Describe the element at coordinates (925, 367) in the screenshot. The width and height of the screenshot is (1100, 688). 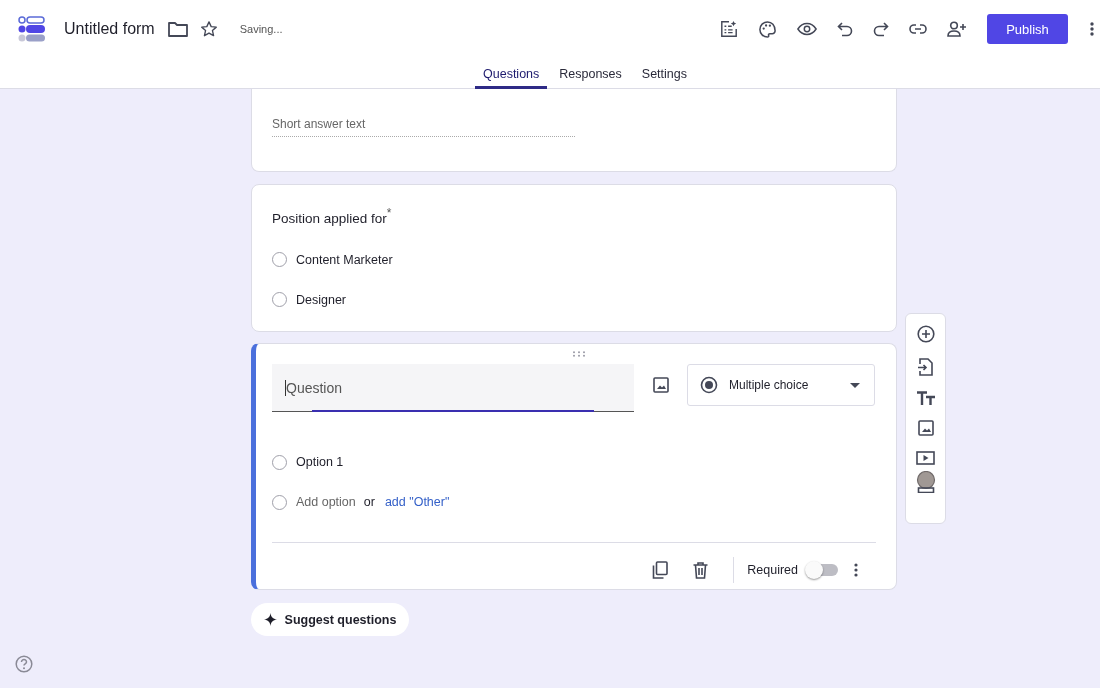
I see `import-icon` at that location.